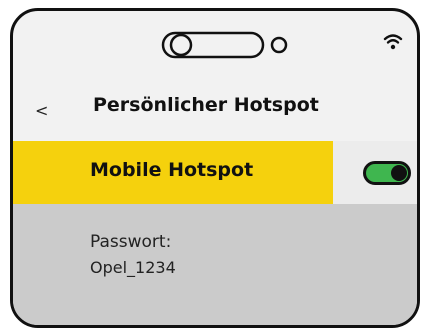 Image resolution: width=434 pixels, height=328 pixels. I want to click on mobile-hotspot-label-area: Mobile Hotspot, so click(173, 172).